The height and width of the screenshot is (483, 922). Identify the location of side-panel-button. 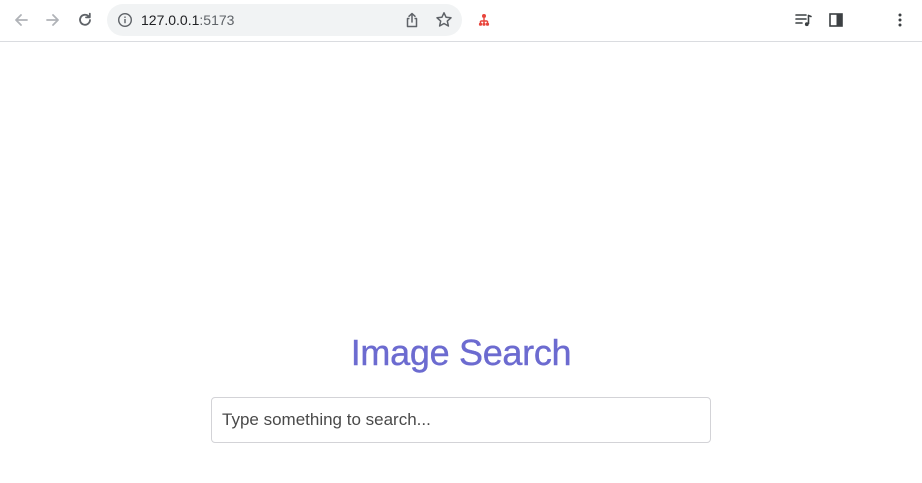
(836, 20).